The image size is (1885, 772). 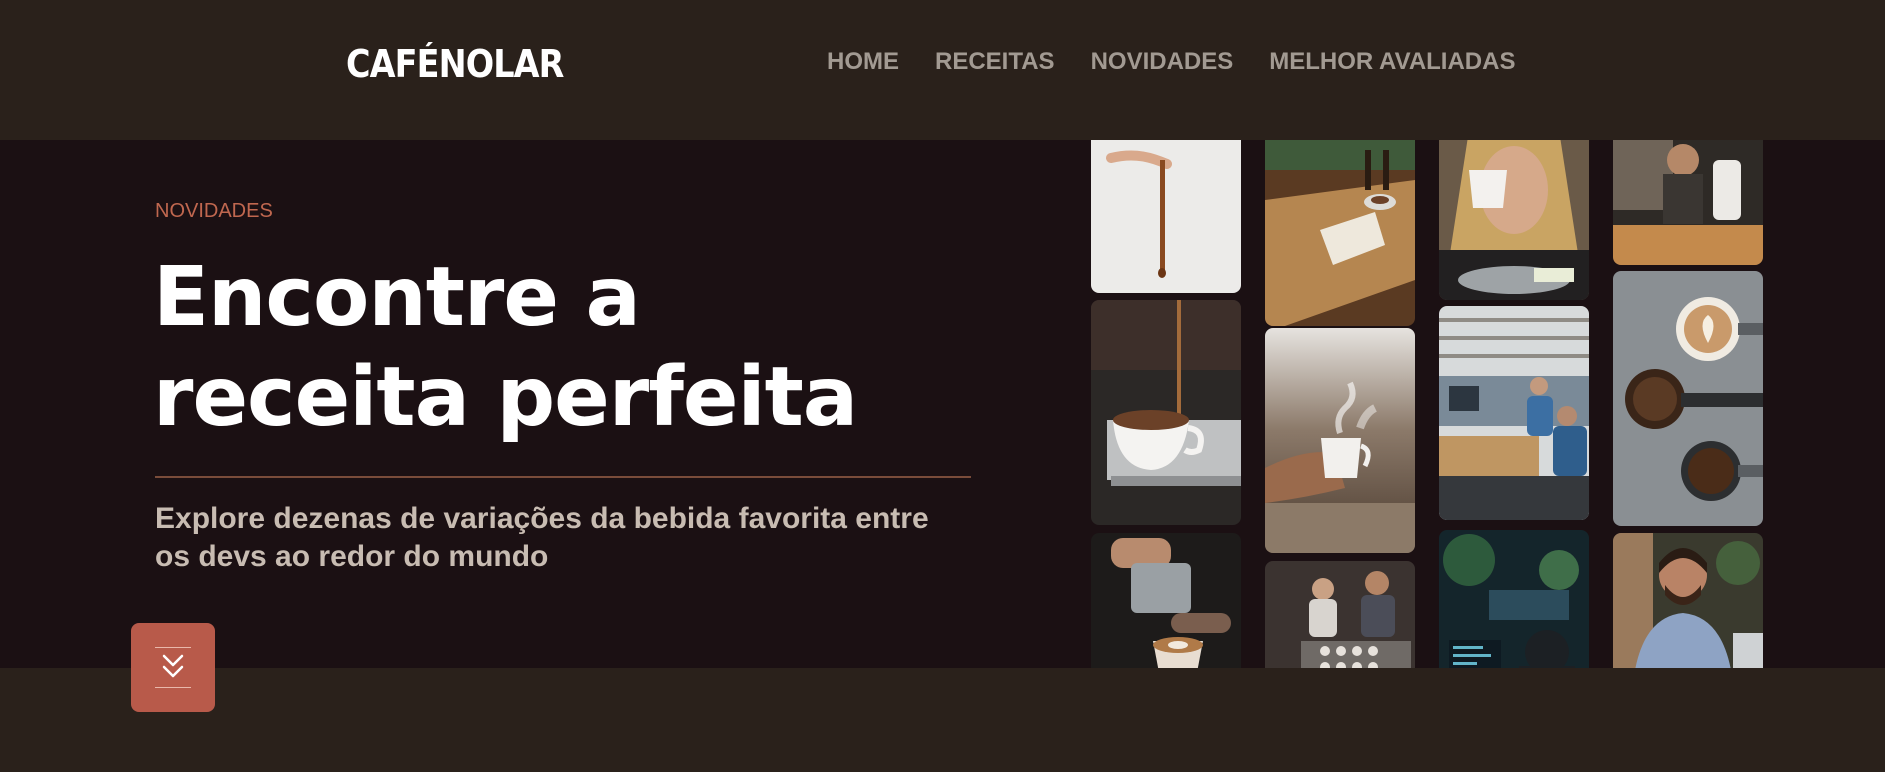 I want to click on steaming-mug-photo, so click(x=1340, y=440).